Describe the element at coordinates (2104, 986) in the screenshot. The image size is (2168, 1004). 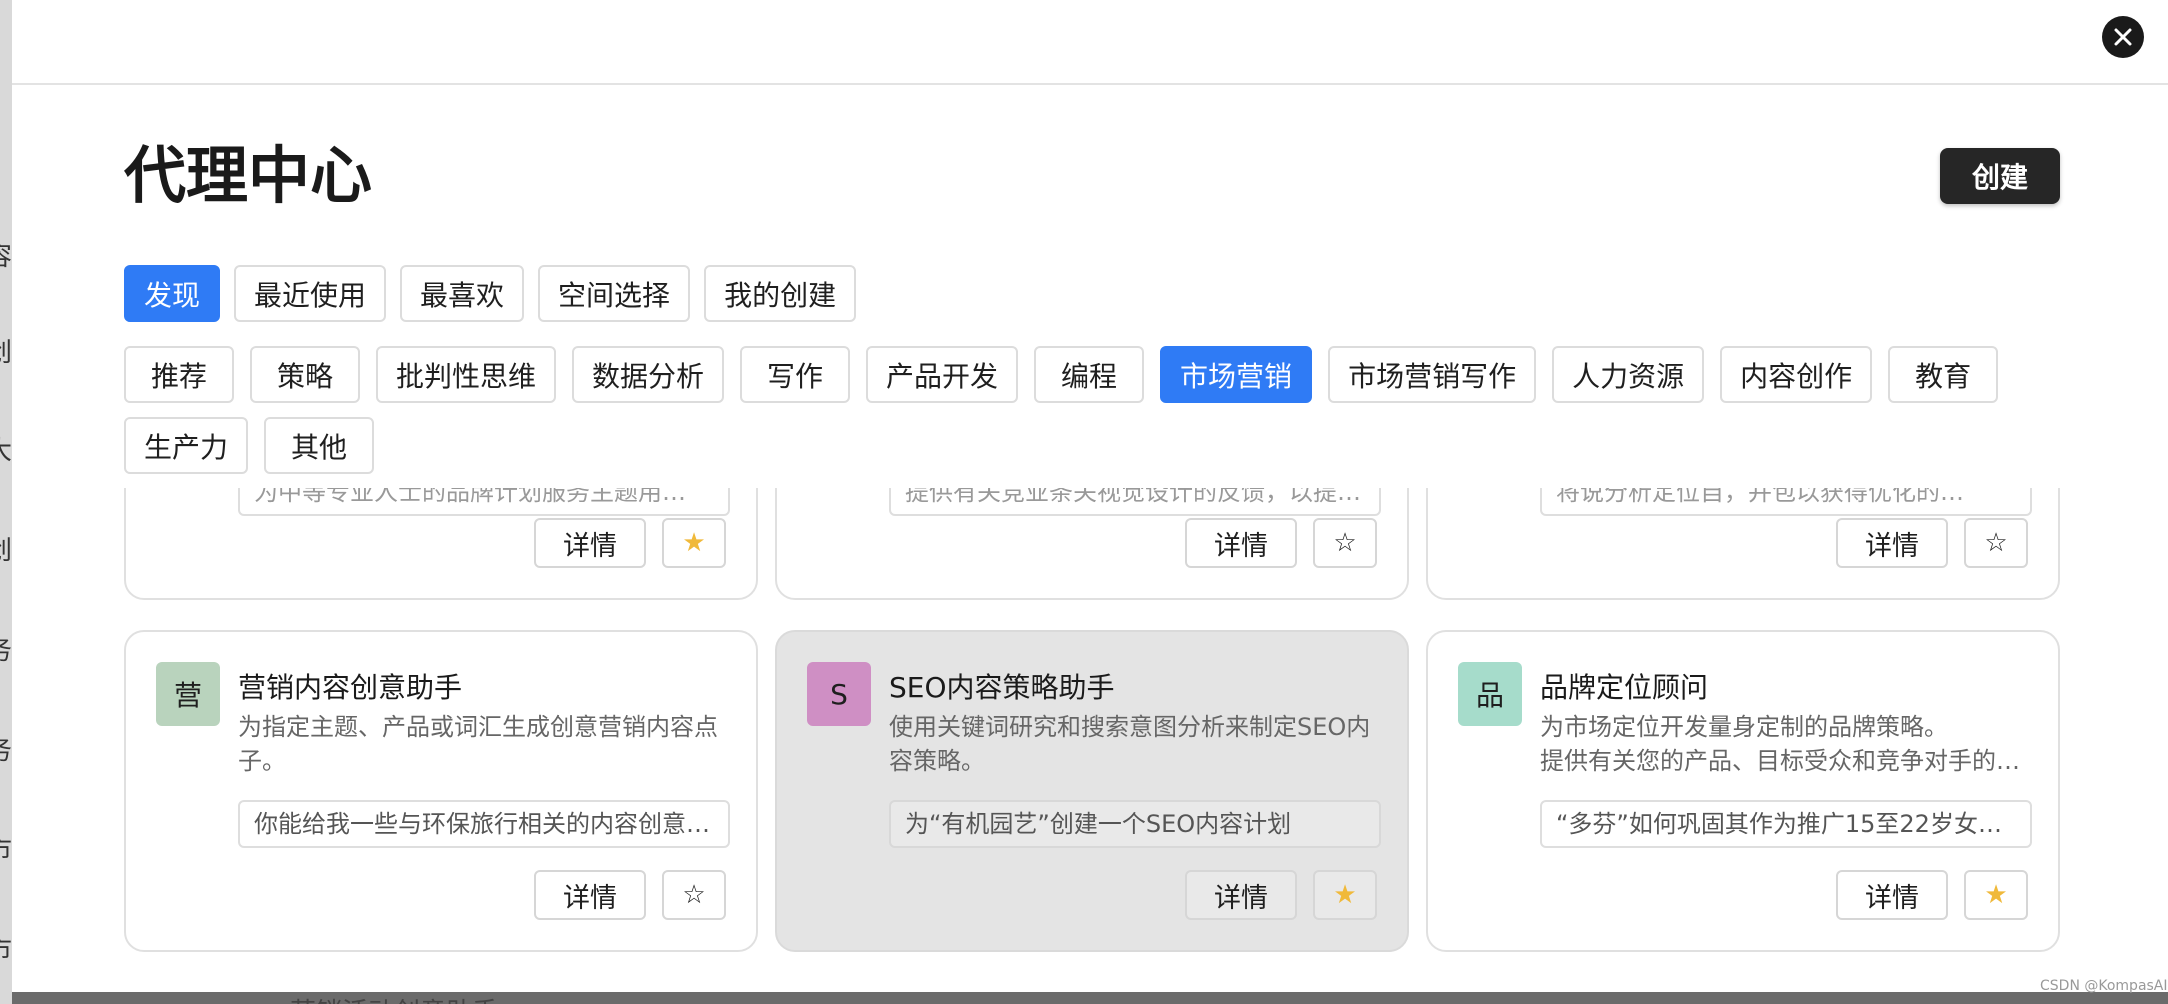
I see `watermark: CSDN @KompasAI` at that location.